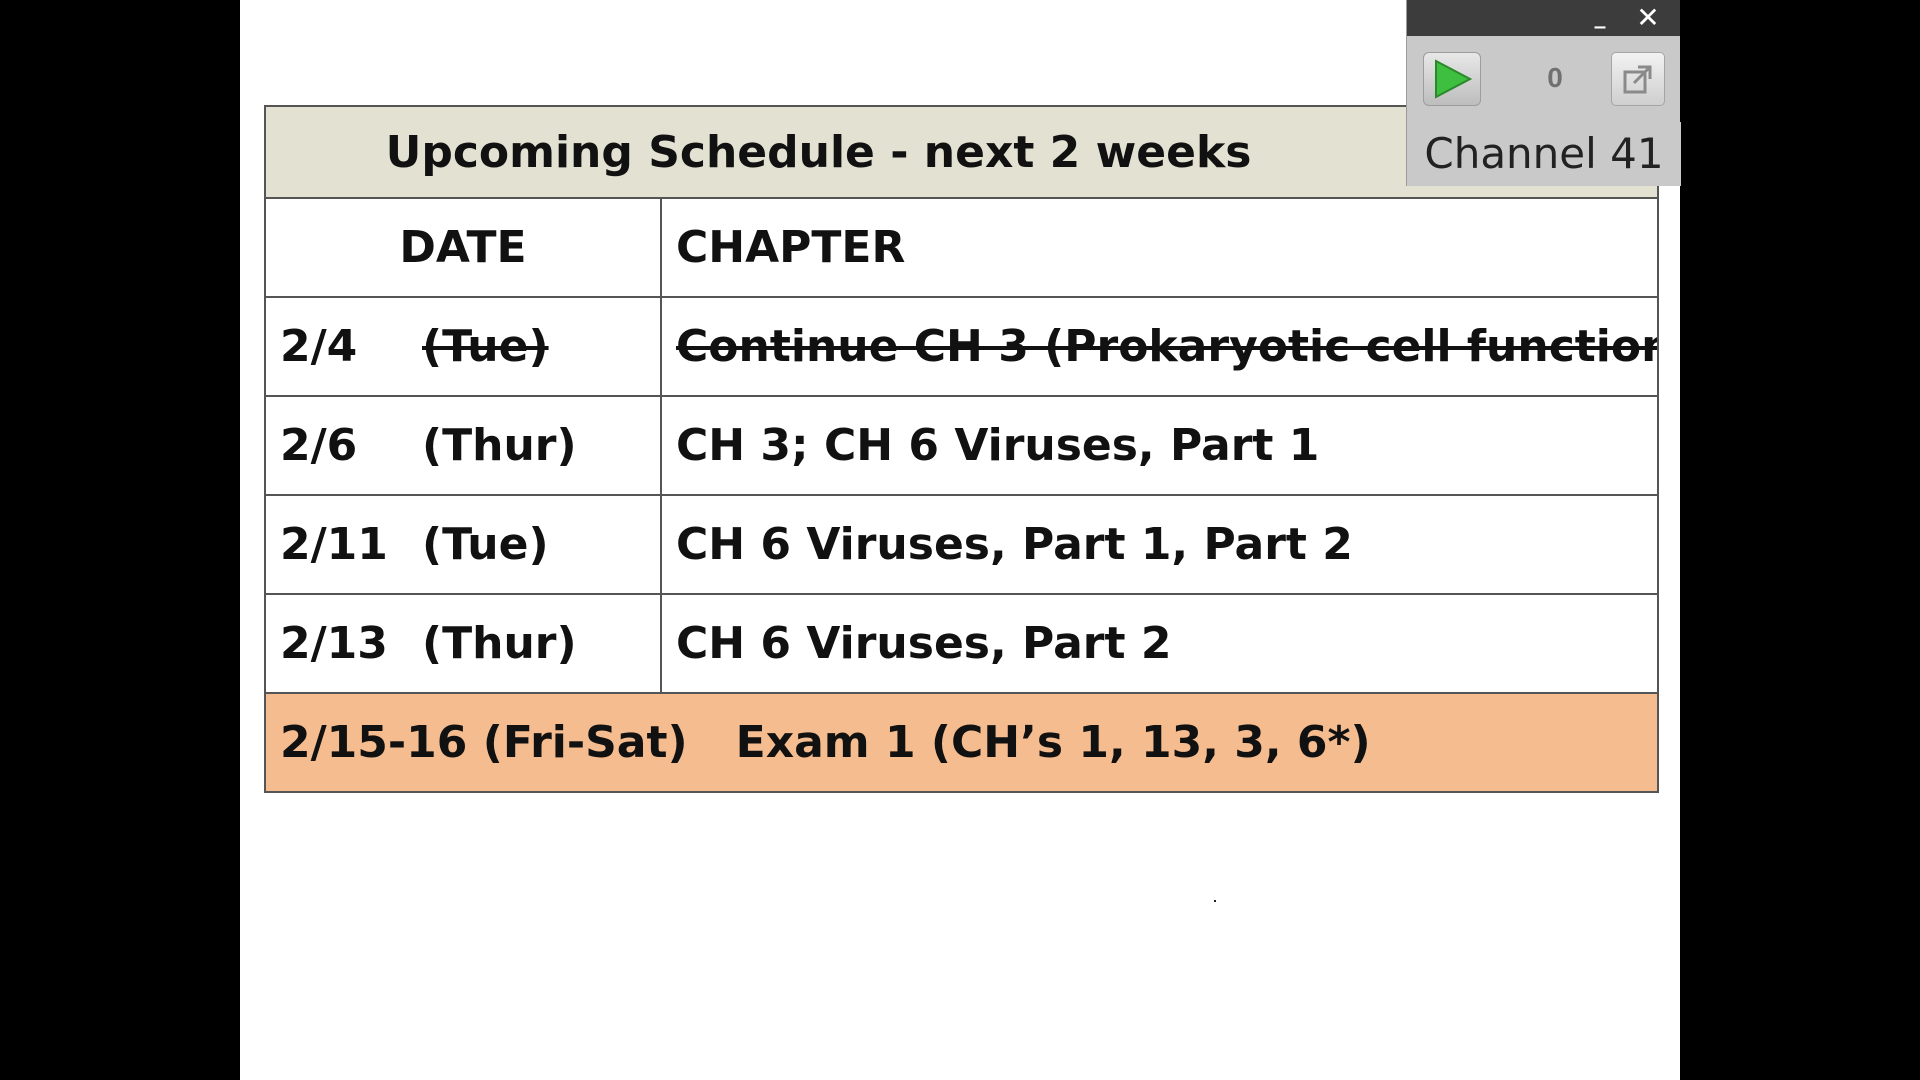 This screenshot has height=1080, width=1920. I want to click on chapter-cell: CH 6 Viruses, Part 1, Part 2, so click(1159, 544).